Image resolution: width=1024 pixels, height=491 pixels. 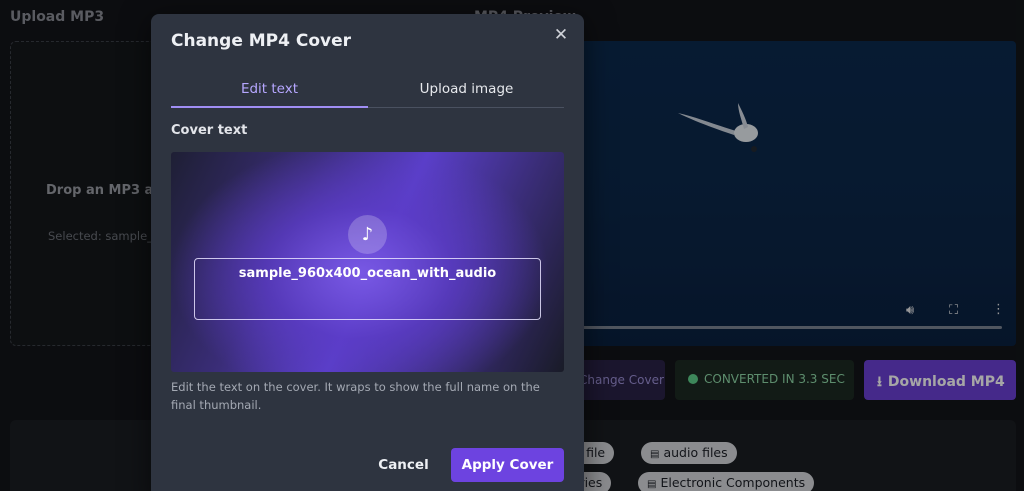 What do you see at coordinates (466, 93) in the screenshot?
I see `tab-upload-image: Upload image` at bounding box center [466, 93].